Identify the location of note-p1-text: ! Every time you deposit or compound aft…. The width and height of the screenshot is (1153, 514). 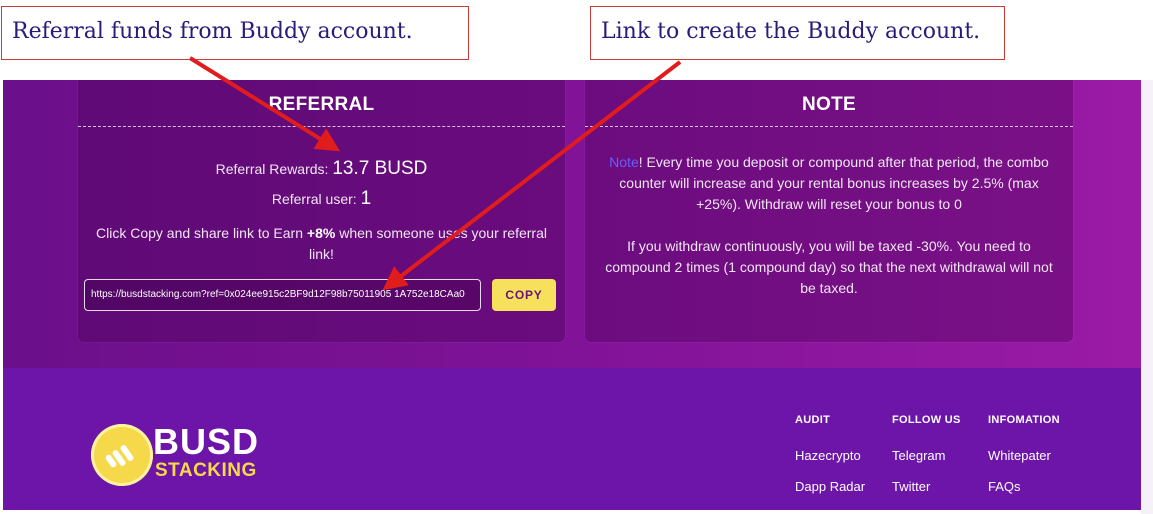
(834, 183).